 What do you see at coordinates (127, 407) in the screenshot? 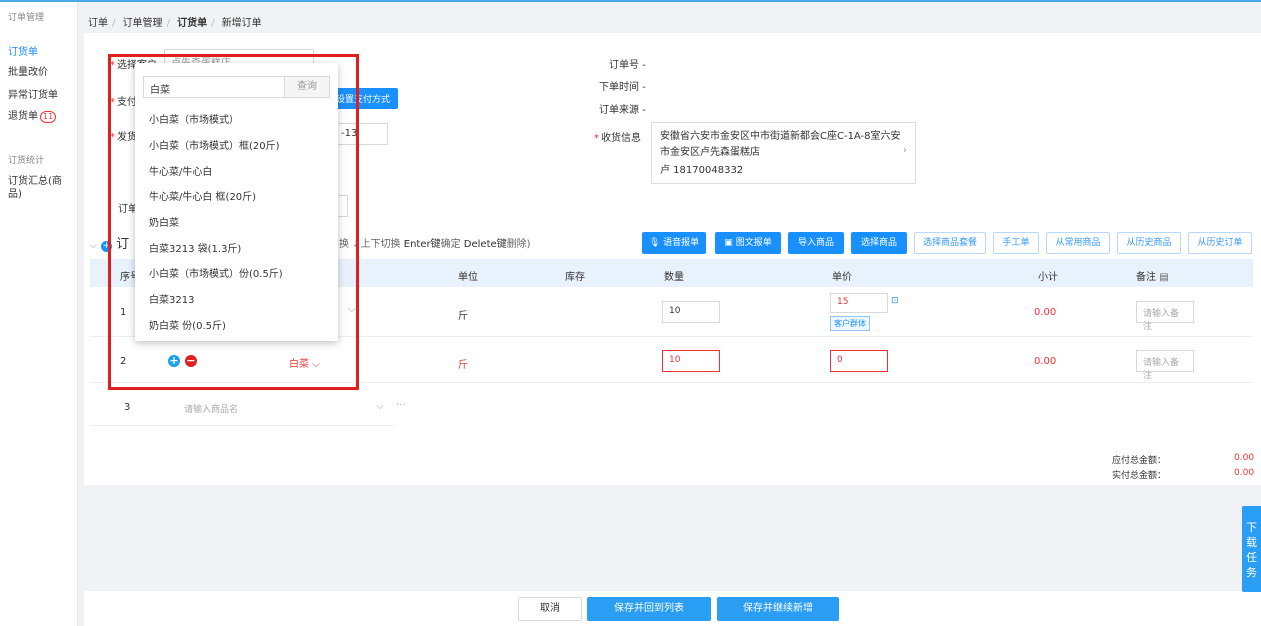
I see `row-seq: 3` at bounding box center [127, 407].